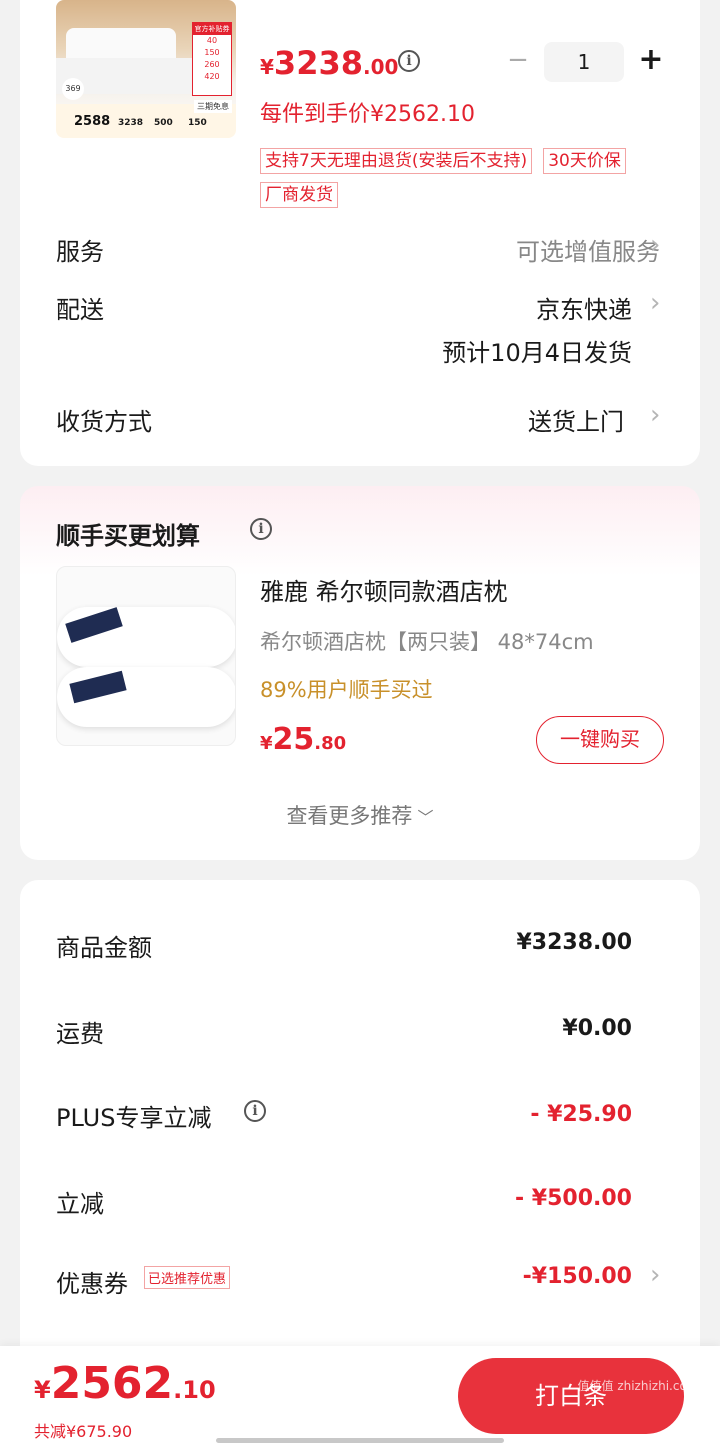  I want to click on bottom-bar: ¥2562.10 共减¥675.90 打白条 值值值 zhizhizhi.com, so click(360, 1396).